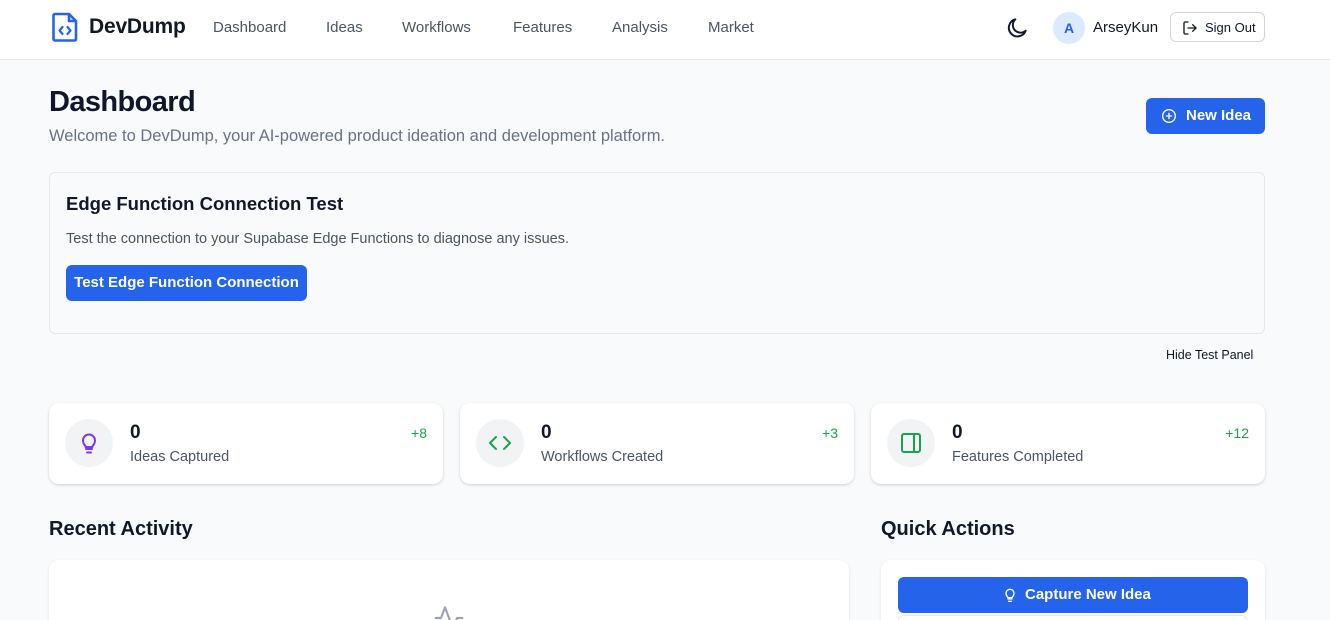  I want to click on stat-delta: +8, so click(419, 433).